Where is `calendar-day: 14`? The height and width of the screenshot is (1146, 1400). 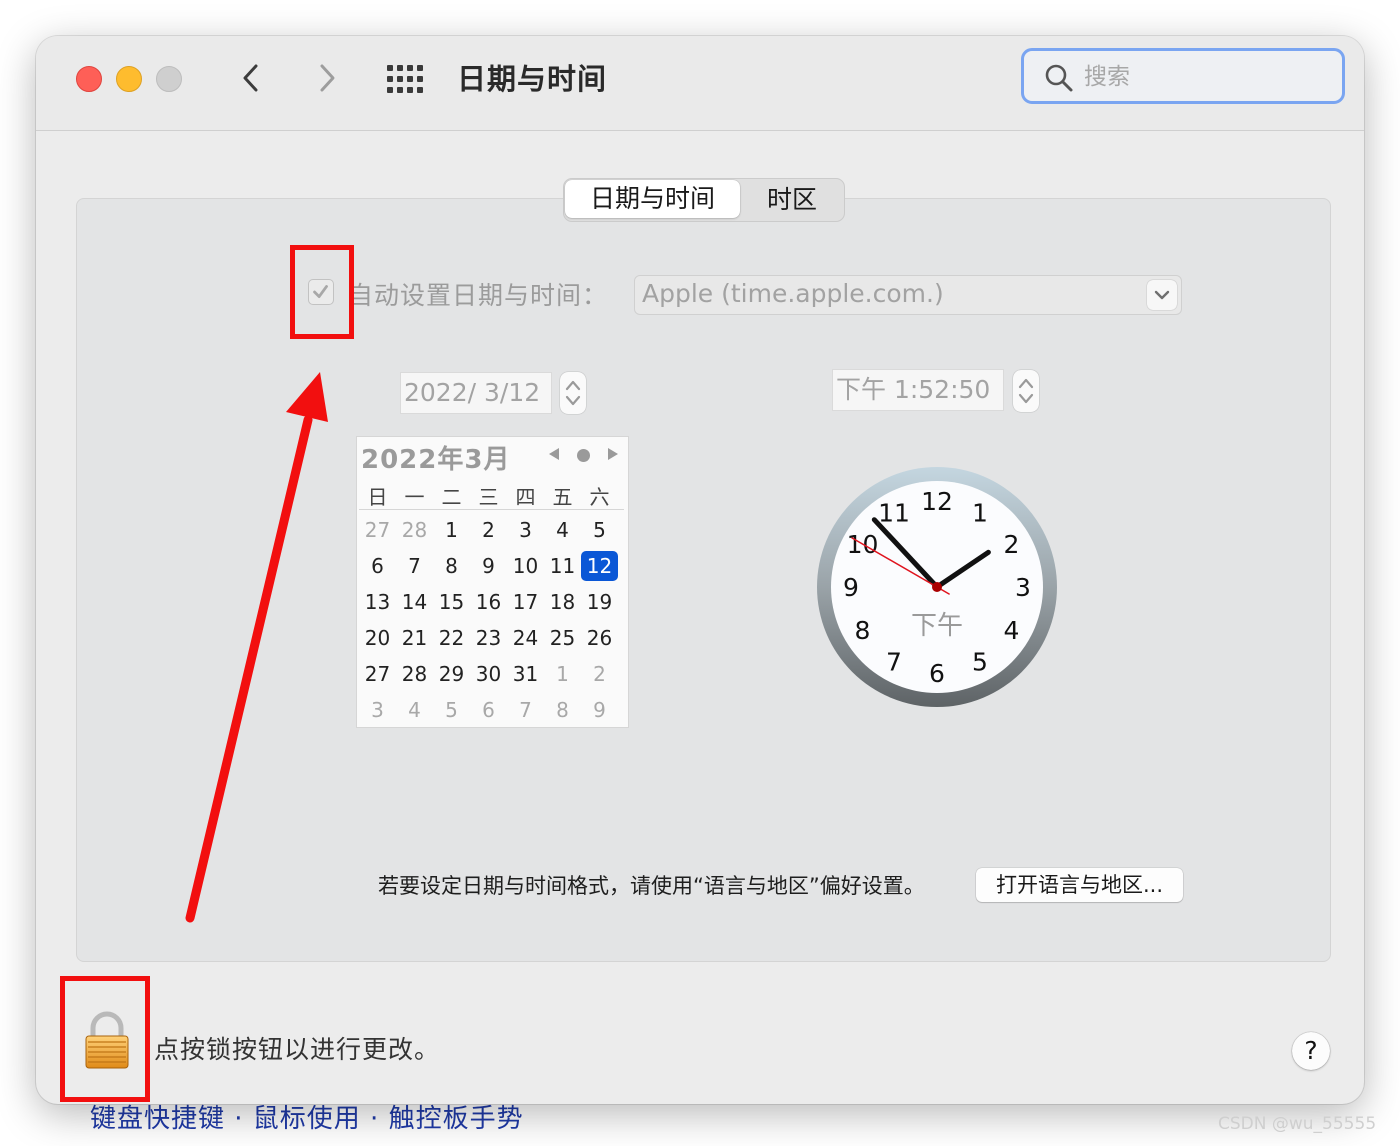 calendar-day: 14 is located at coordinates (414, 602).